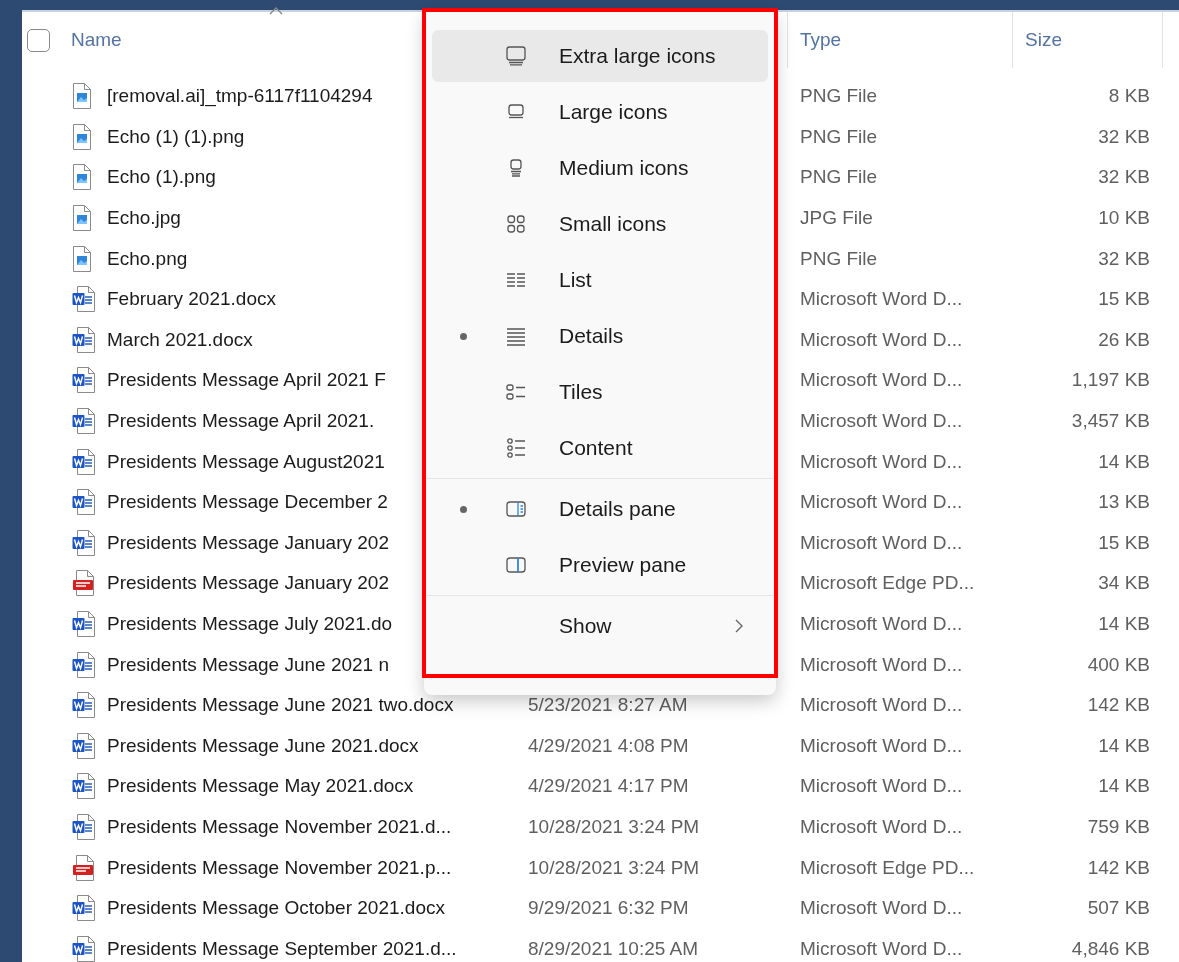 This screenshot has width=1179, height=962. Describe the element at coordinates (247, 502) in the screenshot. I see `file-name: Presidents Message December 2` at that location.